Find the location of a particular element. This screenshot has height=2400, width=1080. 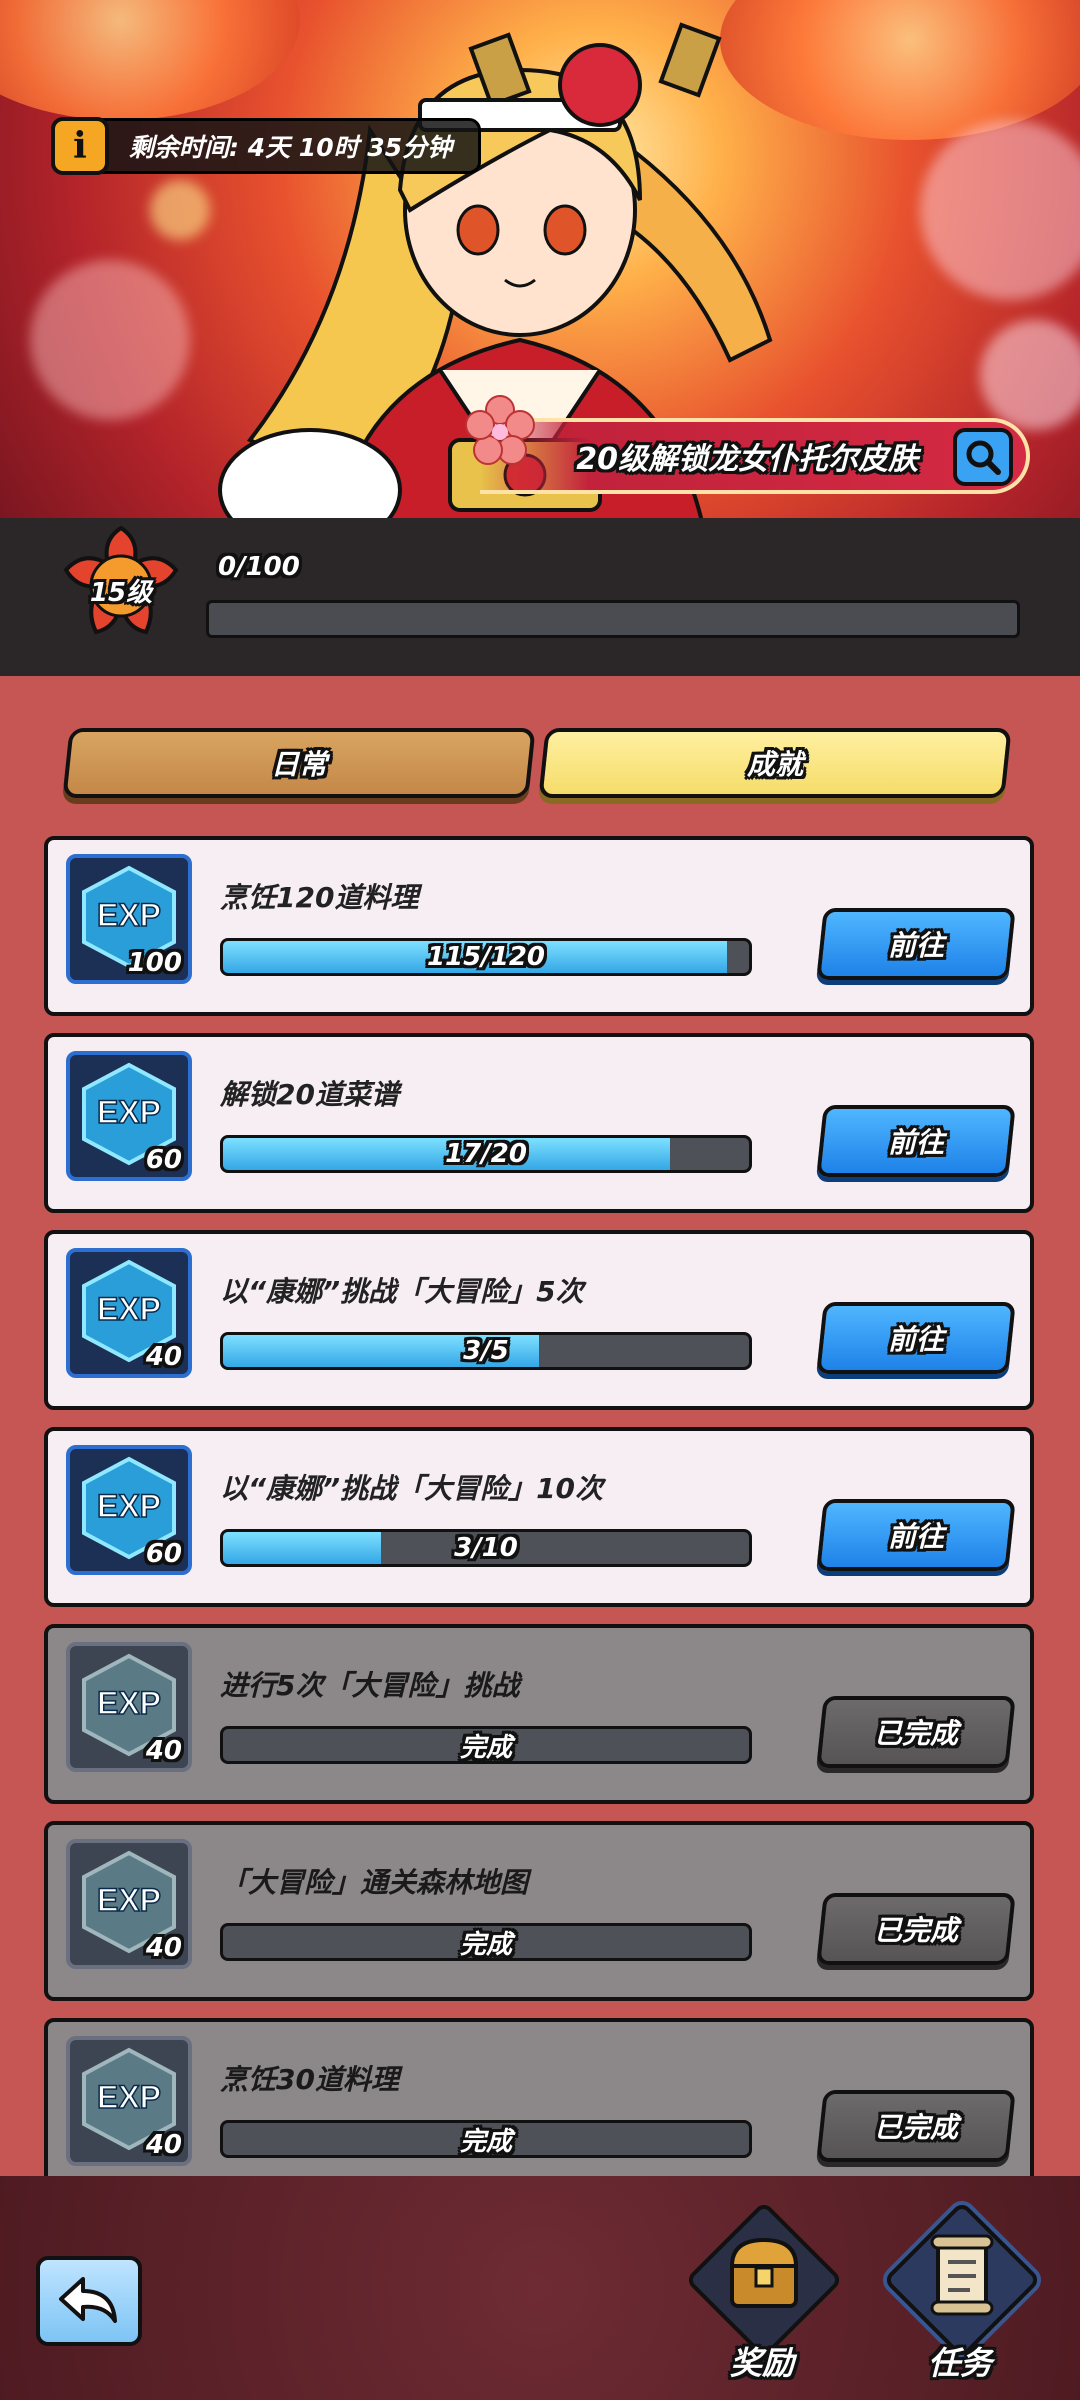

task-progress-bar: 17/20 is located at coordinates (486, 1154).